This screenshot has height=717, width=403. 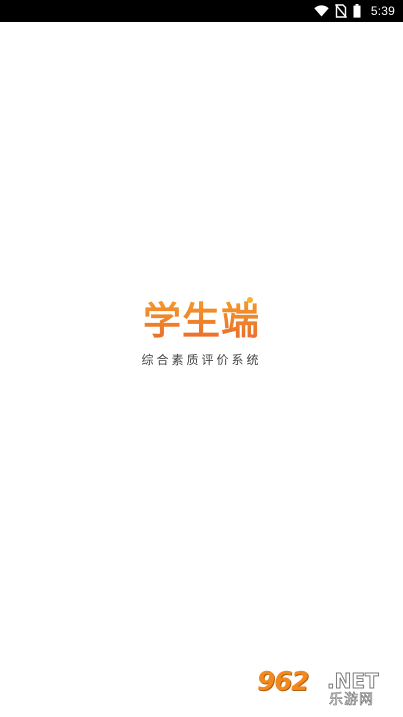 I want to click on splash-logo: 学生端 综合素质评价系统, so click(x=201, y=332).